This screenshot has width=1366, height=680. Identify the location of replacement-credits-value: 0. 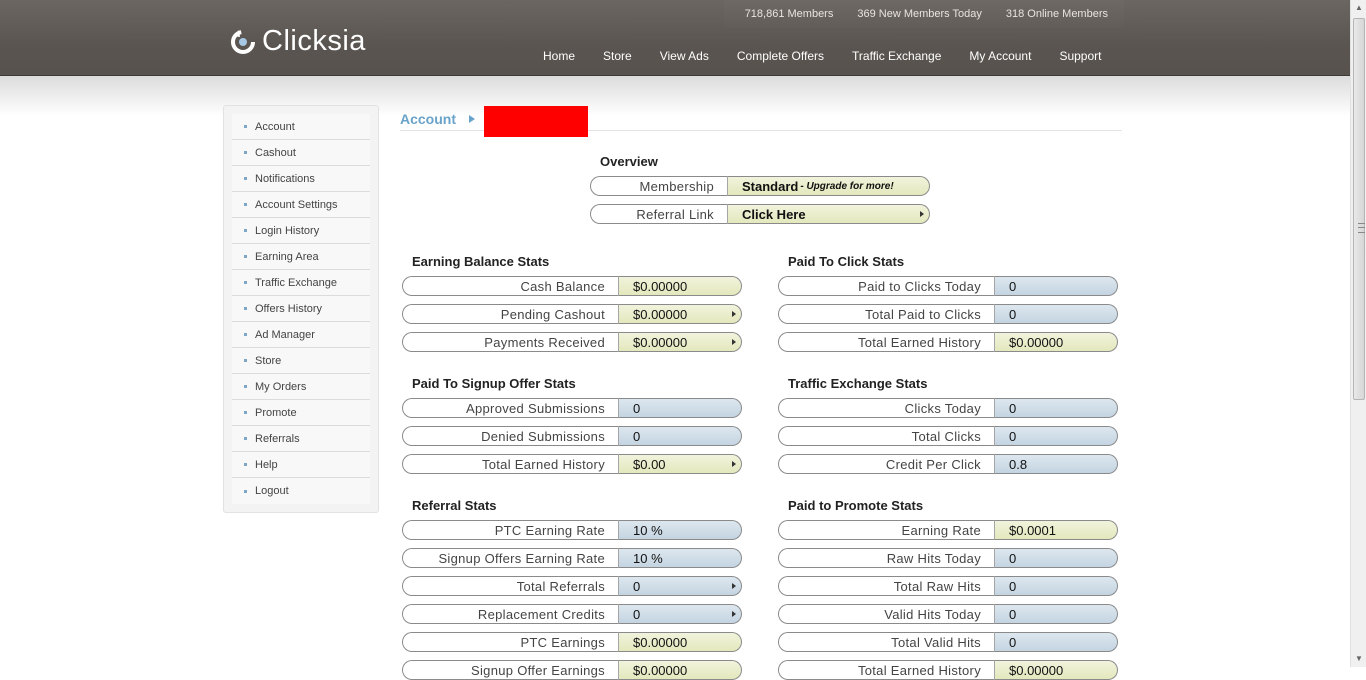
(680, 614).